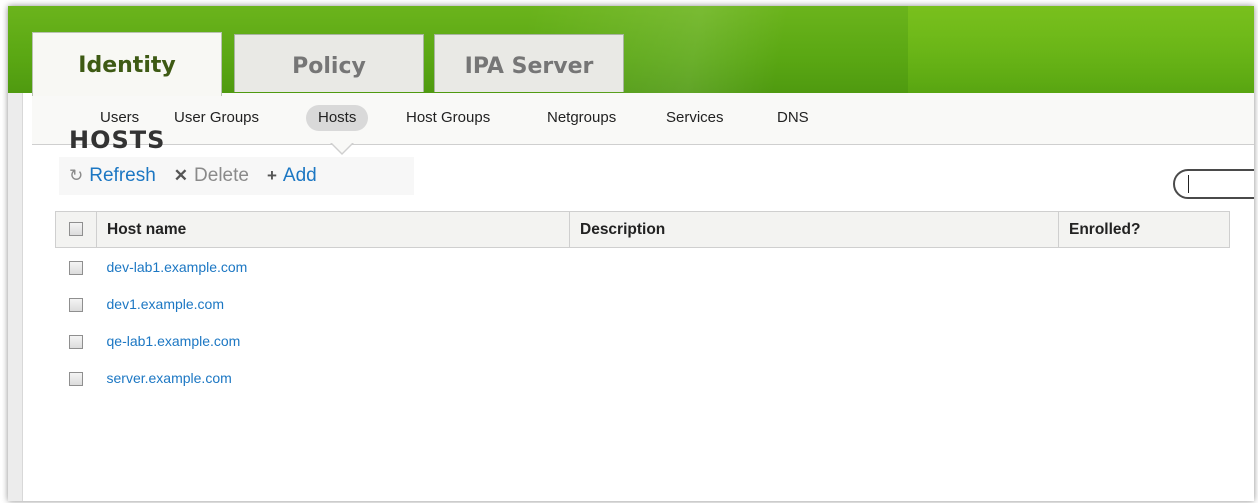 The width and height of the screenshot is (1258, 503). I want to click on column-header-enrolled: Enrolled?, so click(1144, 229).